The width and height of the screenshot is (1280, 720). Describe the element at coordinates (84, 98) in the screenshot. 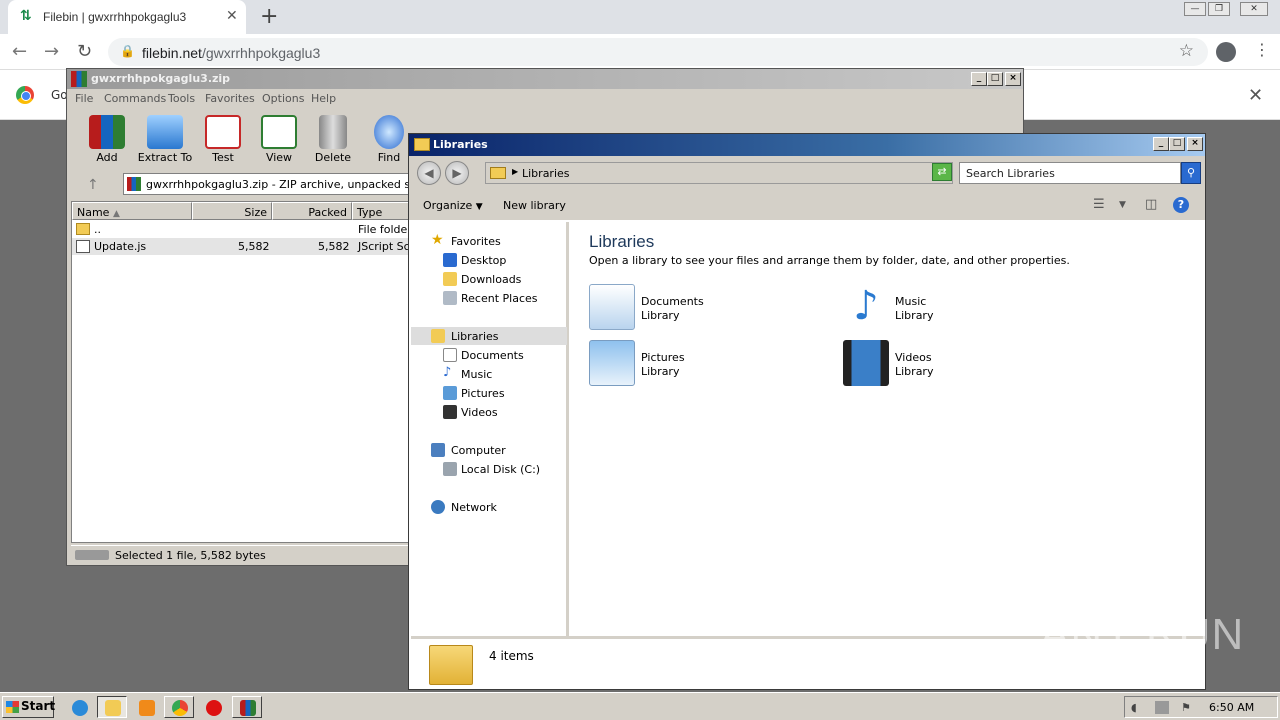

I see `menu-file: File` at that location.